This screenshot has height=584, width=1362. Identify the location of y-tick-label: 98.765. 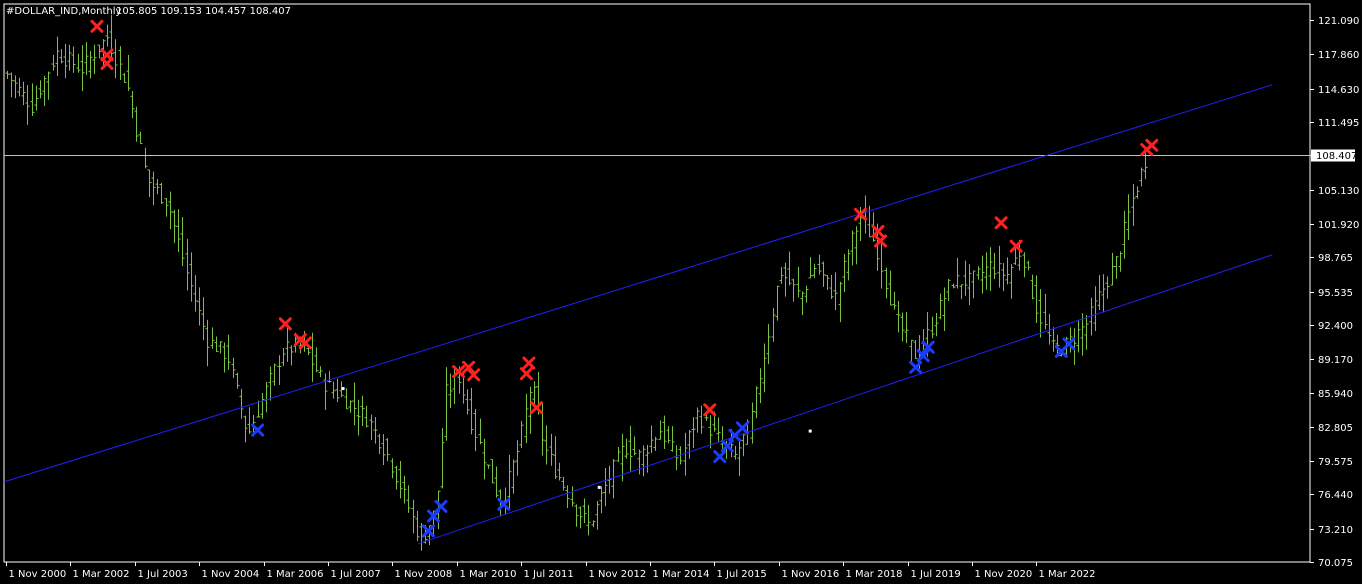
(1335, 258).